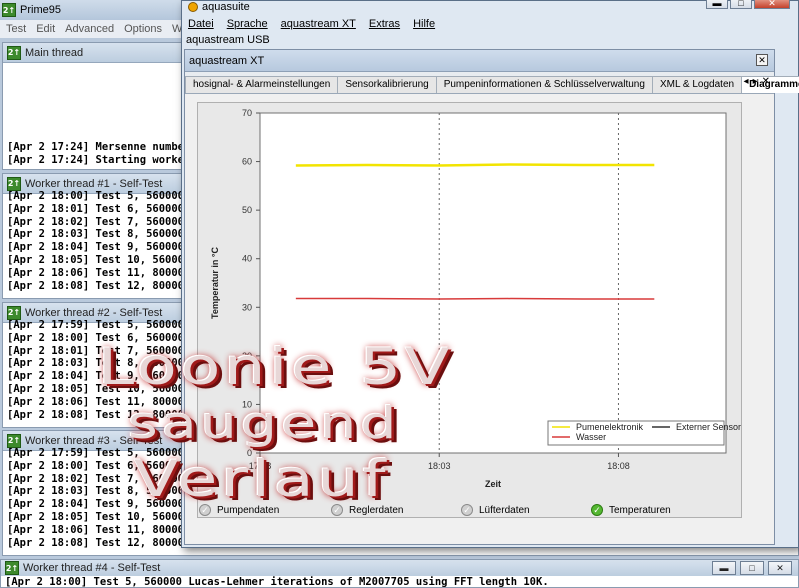  Describe the element at coordinates (247, 307) in the screenshot. I see `y-tick-label: 30` at that location.